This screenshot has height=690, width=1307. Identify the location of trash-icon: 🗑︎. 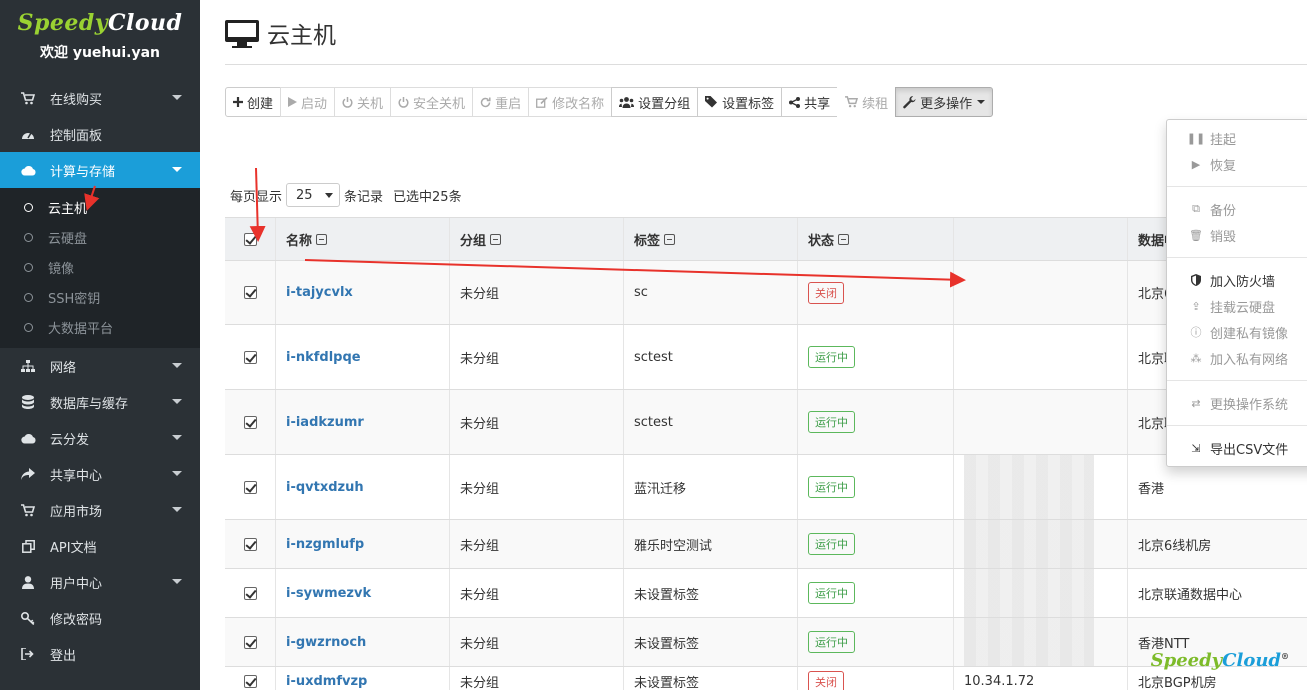
(1196, 235).